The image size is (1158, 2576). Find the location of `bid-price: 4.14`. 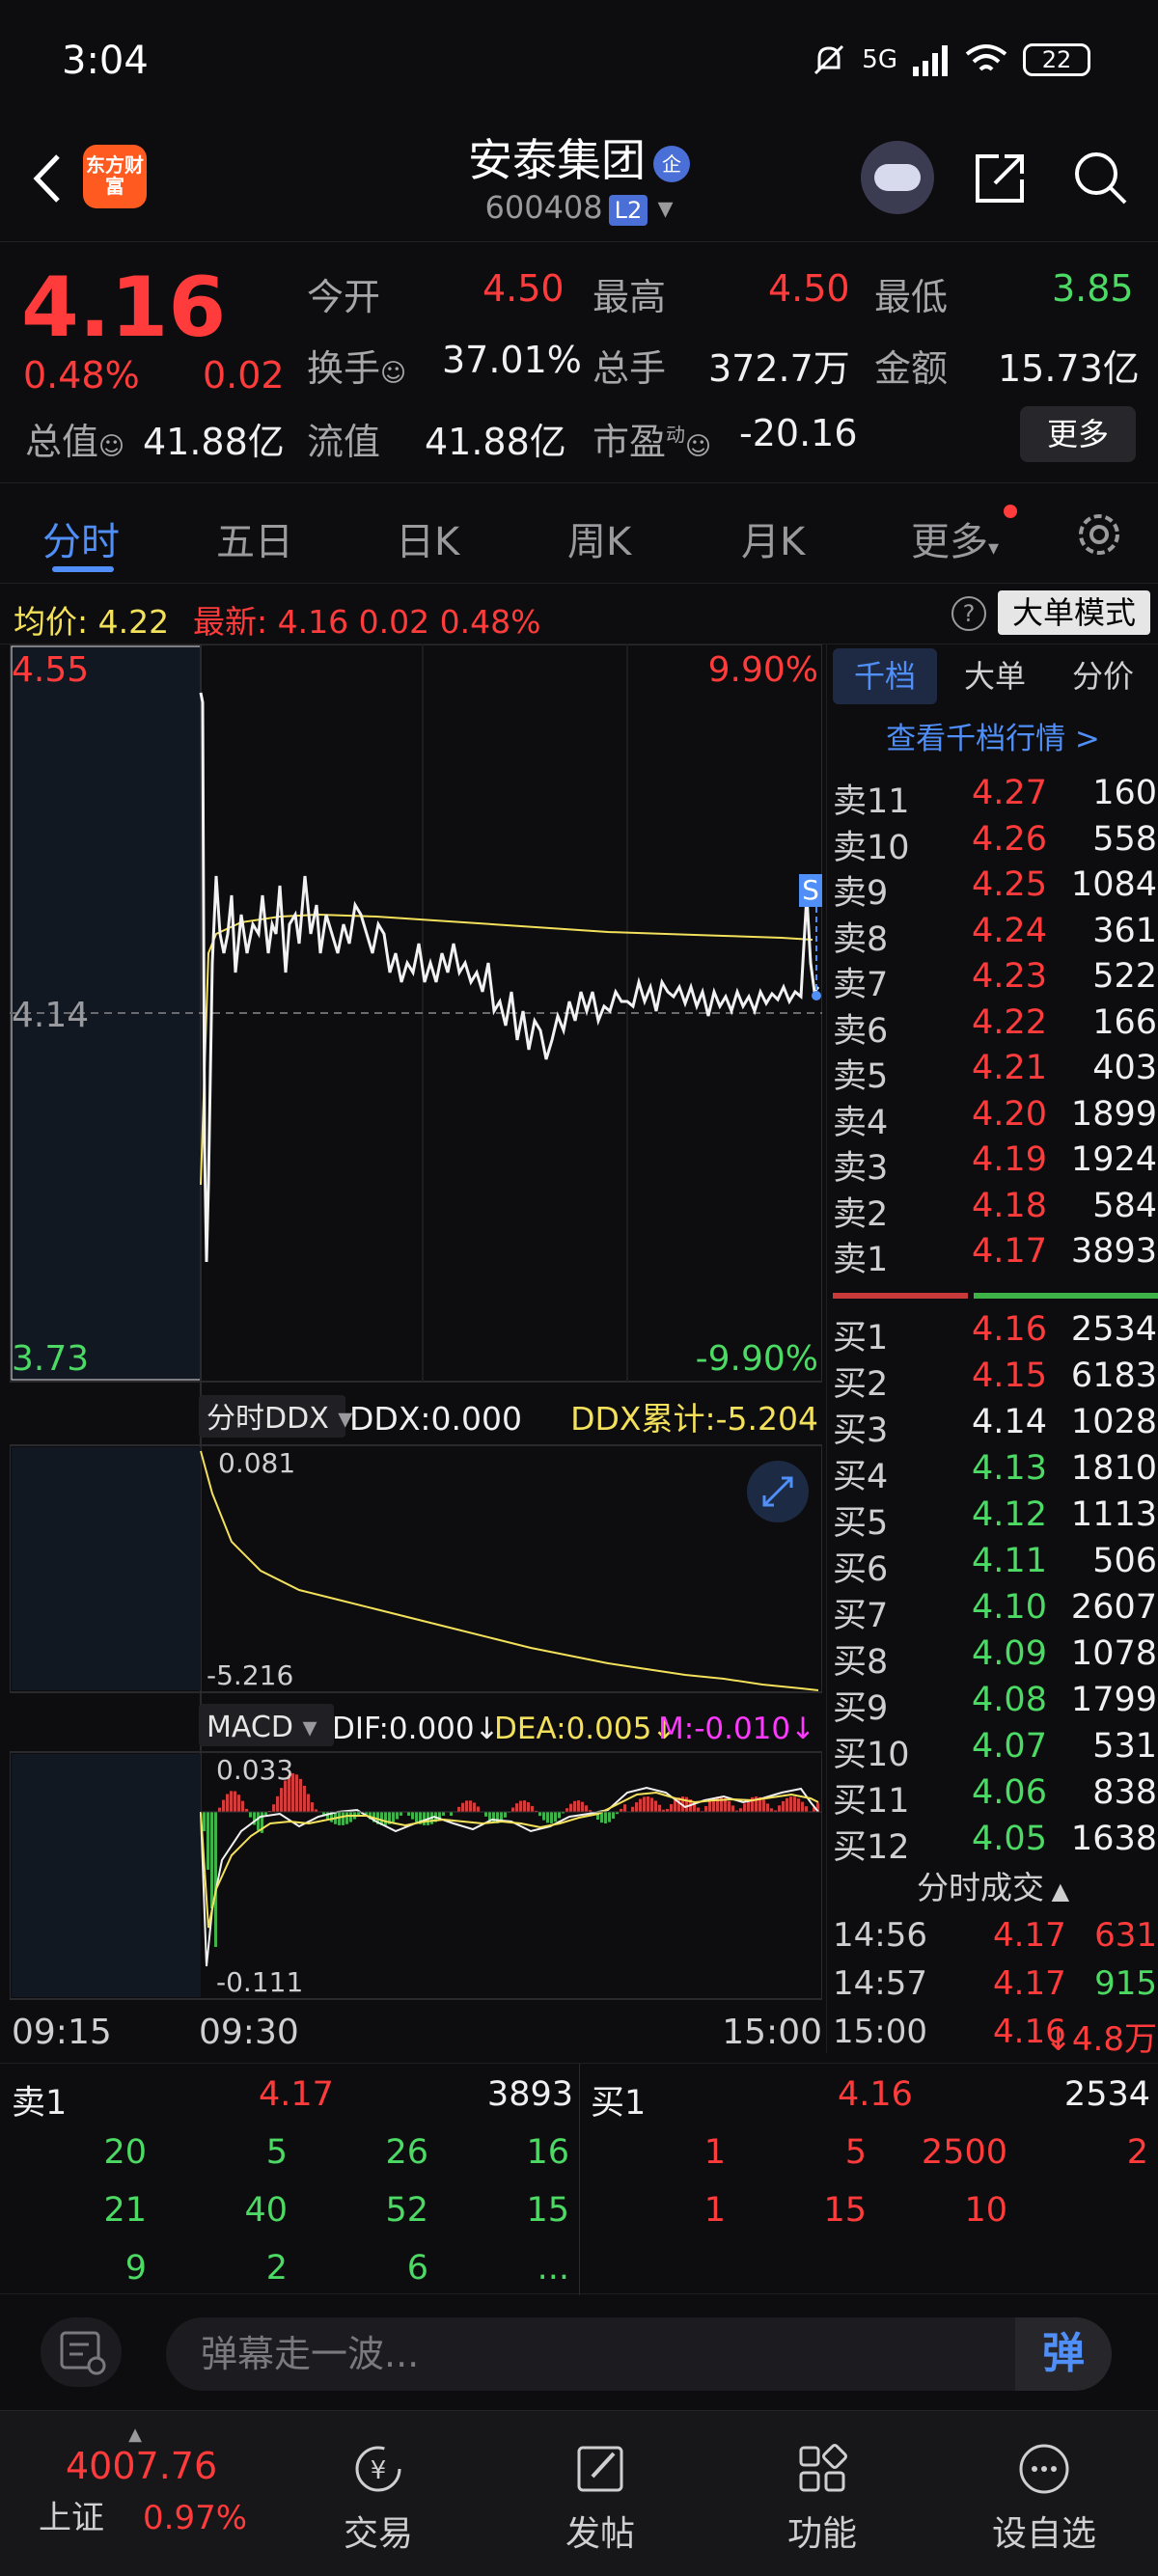

bid-price: 4.14 is located at coordinates (1009, 1422).